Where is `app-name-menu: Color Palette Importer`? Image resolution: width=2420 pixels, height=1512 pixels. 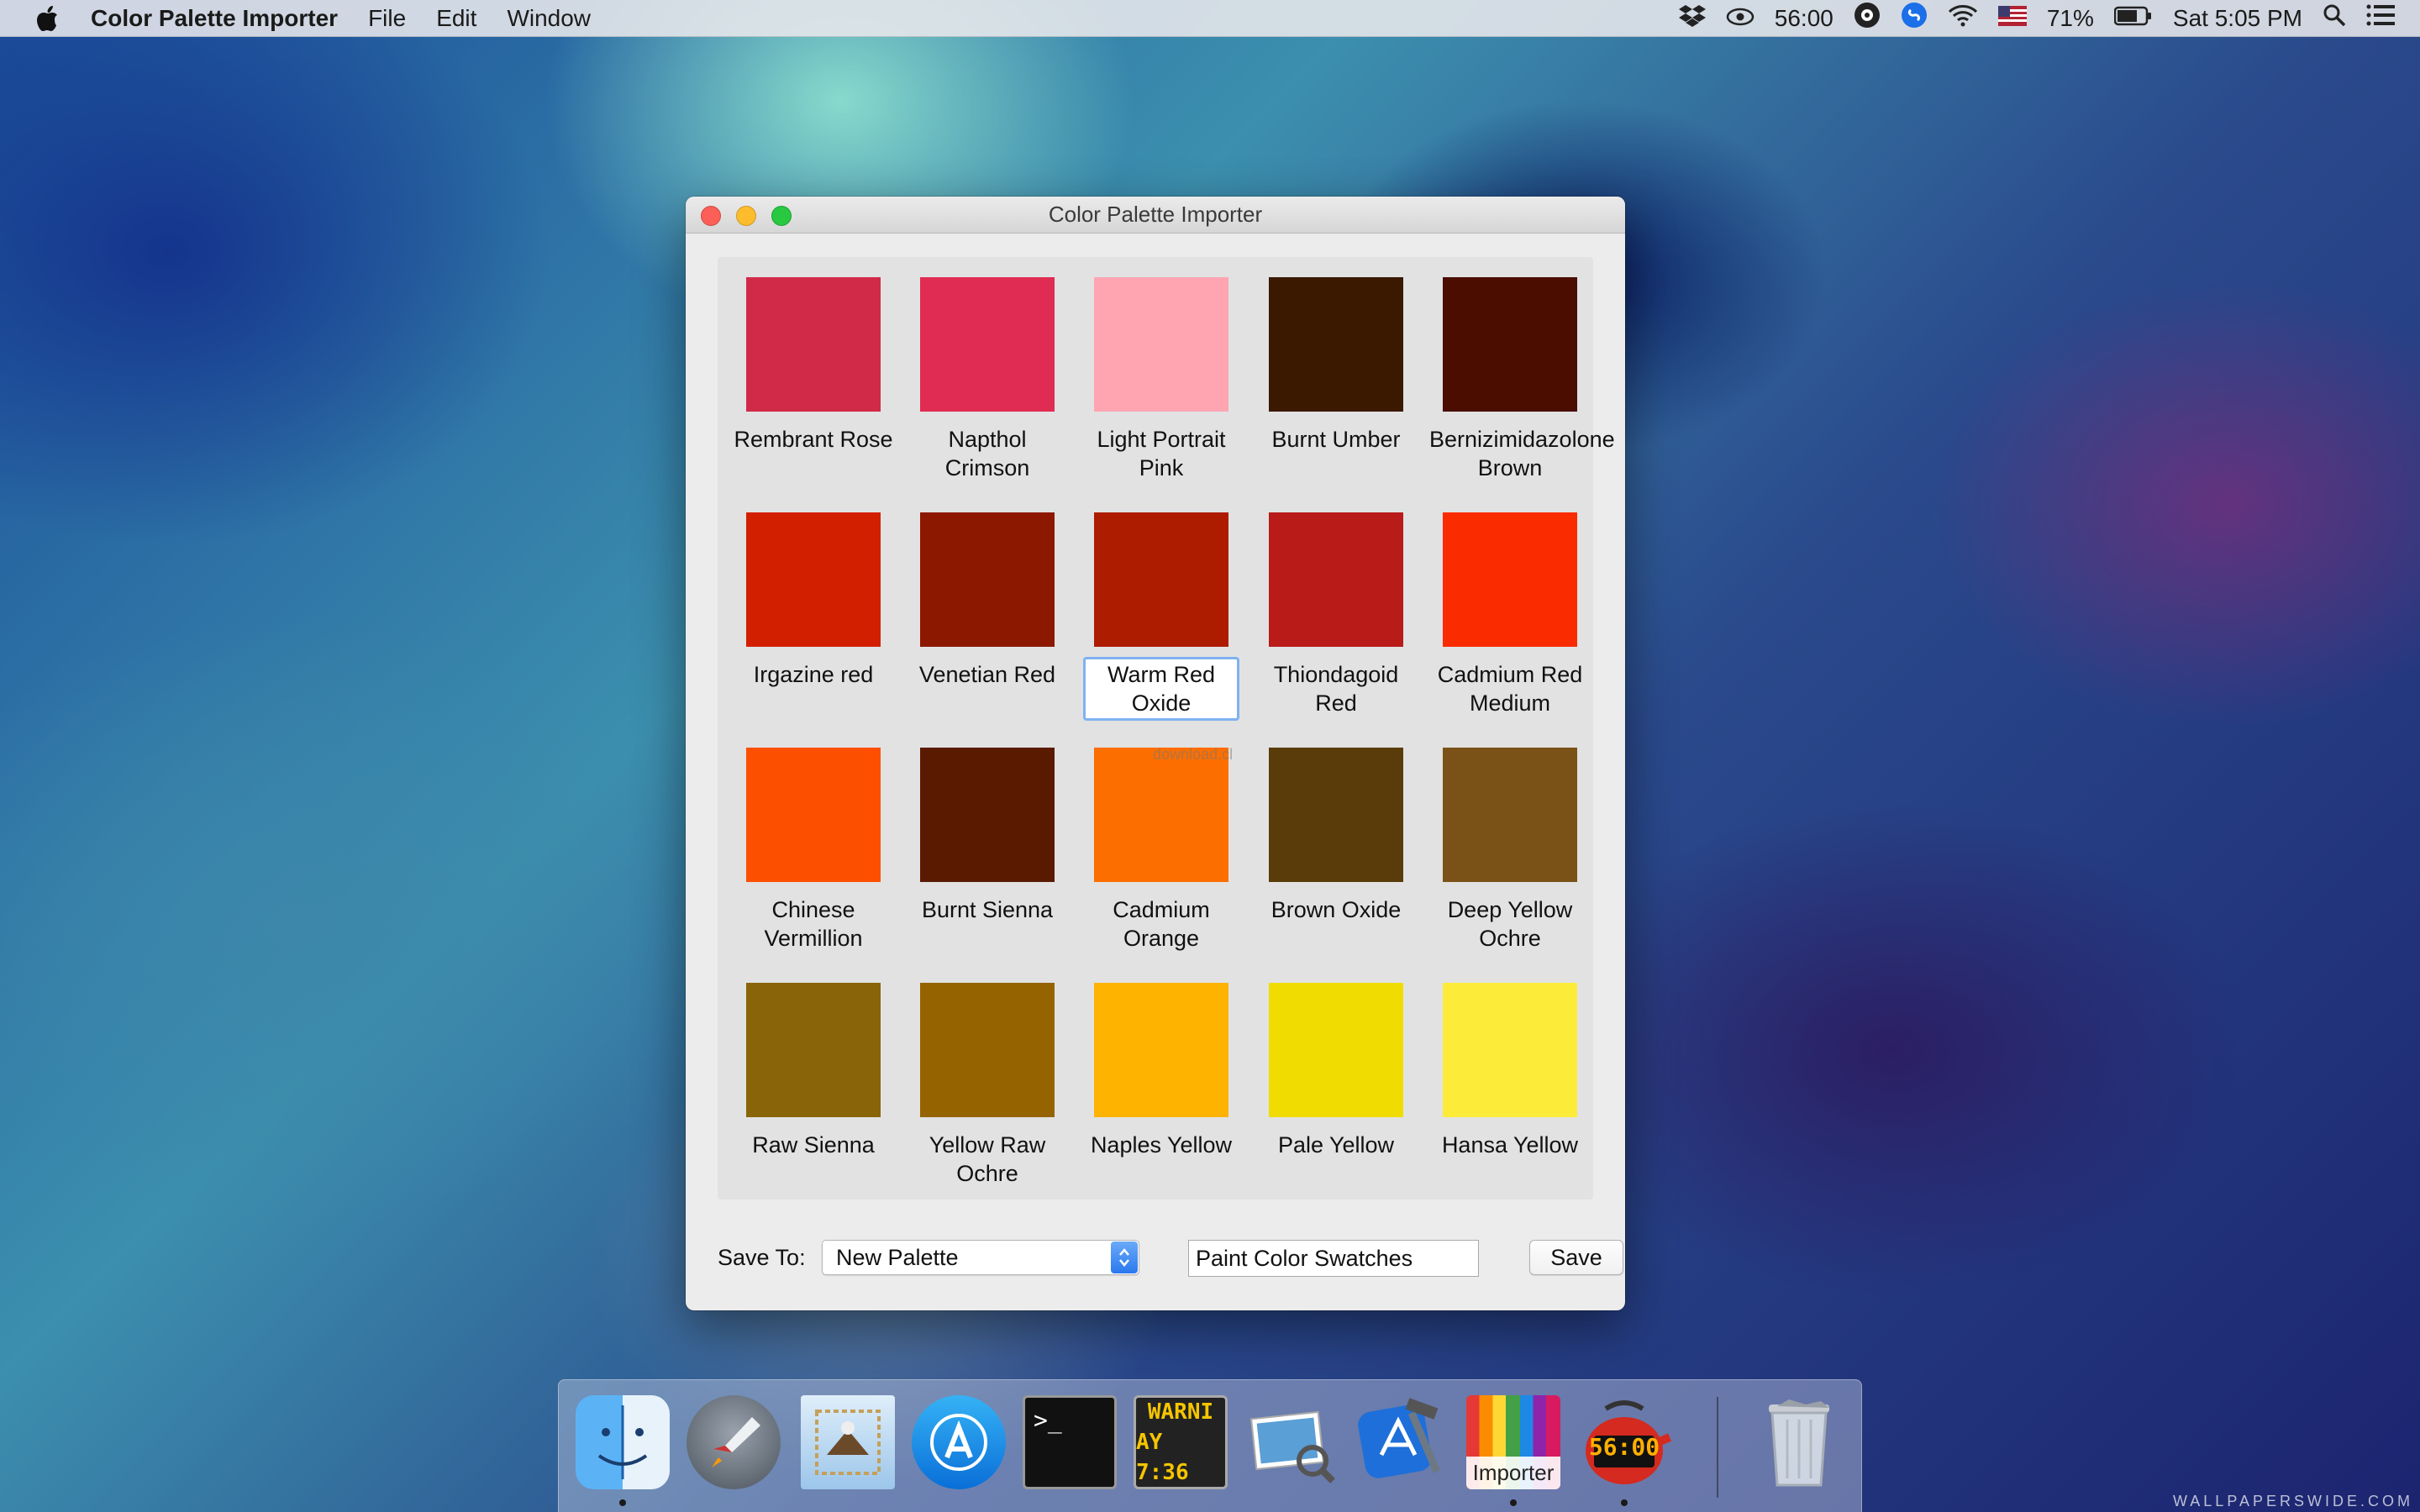 app-name-menu: Color Palette Importer is located at coordinates (214, 18).